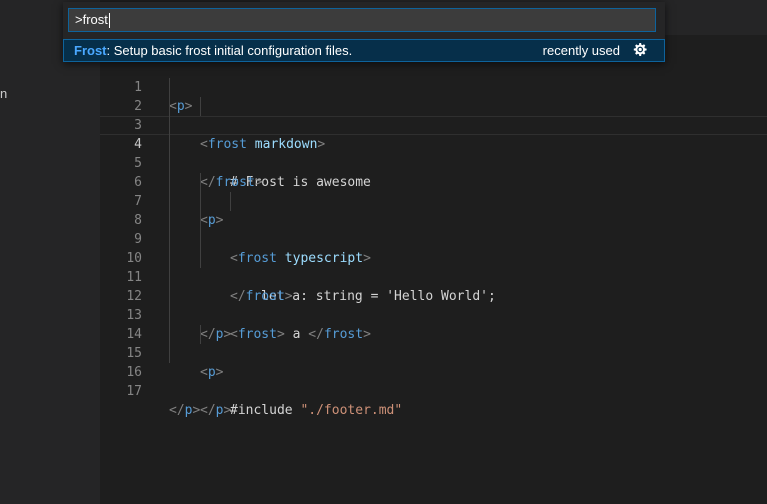 The image size is (767, 504). What do you see at coordinates (433, 115) in the screenshot?
I see `code-line: 2 <frost markdown>` at bounding box center [433, 115].